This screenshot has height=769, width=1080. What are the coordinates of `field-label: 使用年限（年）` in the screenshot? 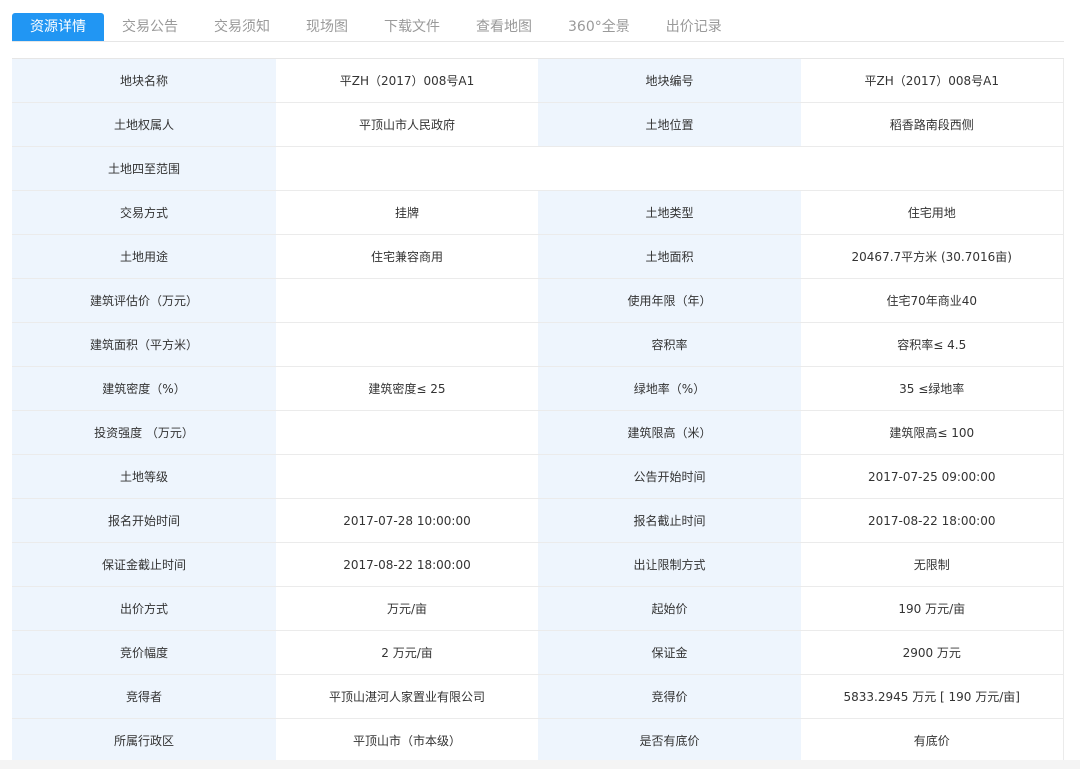 It's located at (669, 300).